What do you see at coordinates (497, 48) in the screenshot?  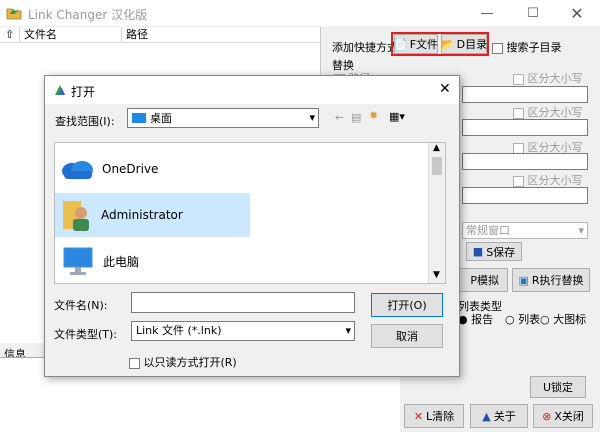 I see `search-subdir-check-icon` at bounding box center [497, 48].